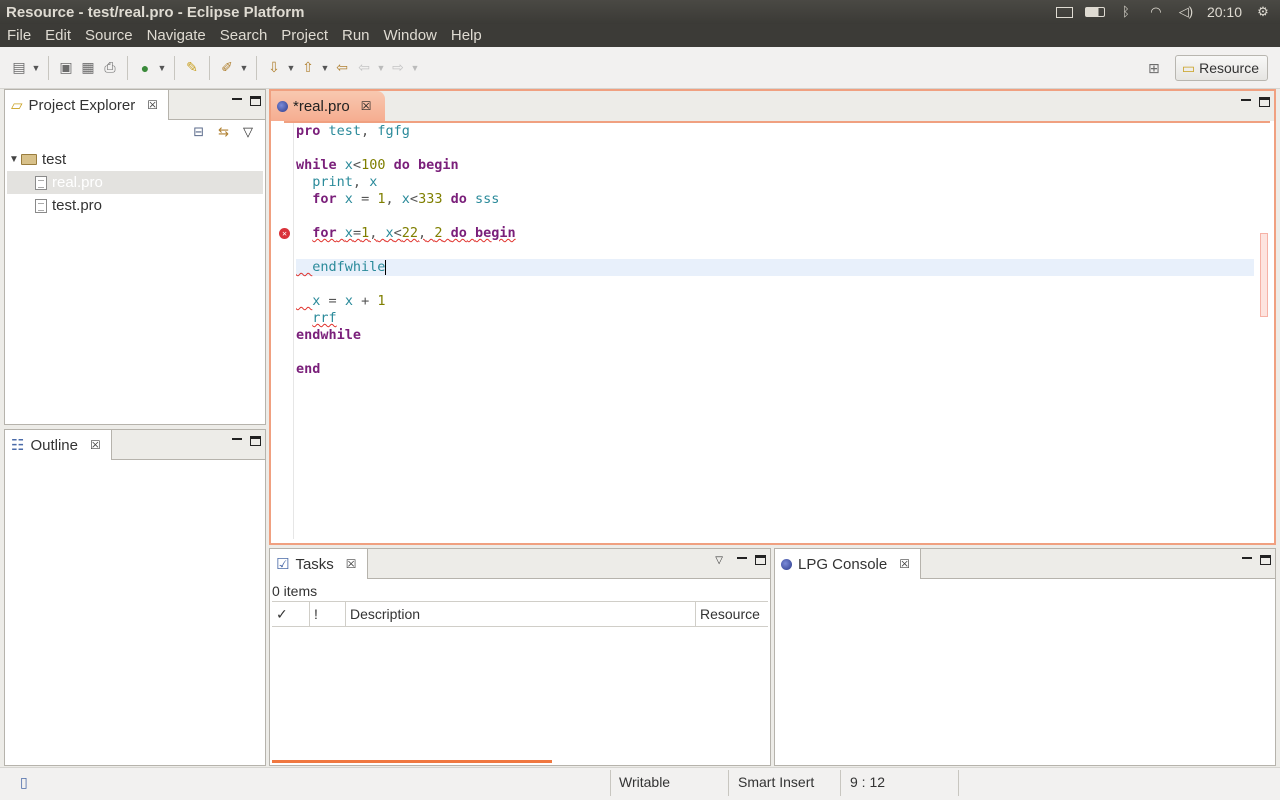 Image resolution: width=1280 pixels, height=800 pixels. Describe the element at coordinates (36, 68) in the screenshot. I see `new-dropdown-icon: ▼` at that location.